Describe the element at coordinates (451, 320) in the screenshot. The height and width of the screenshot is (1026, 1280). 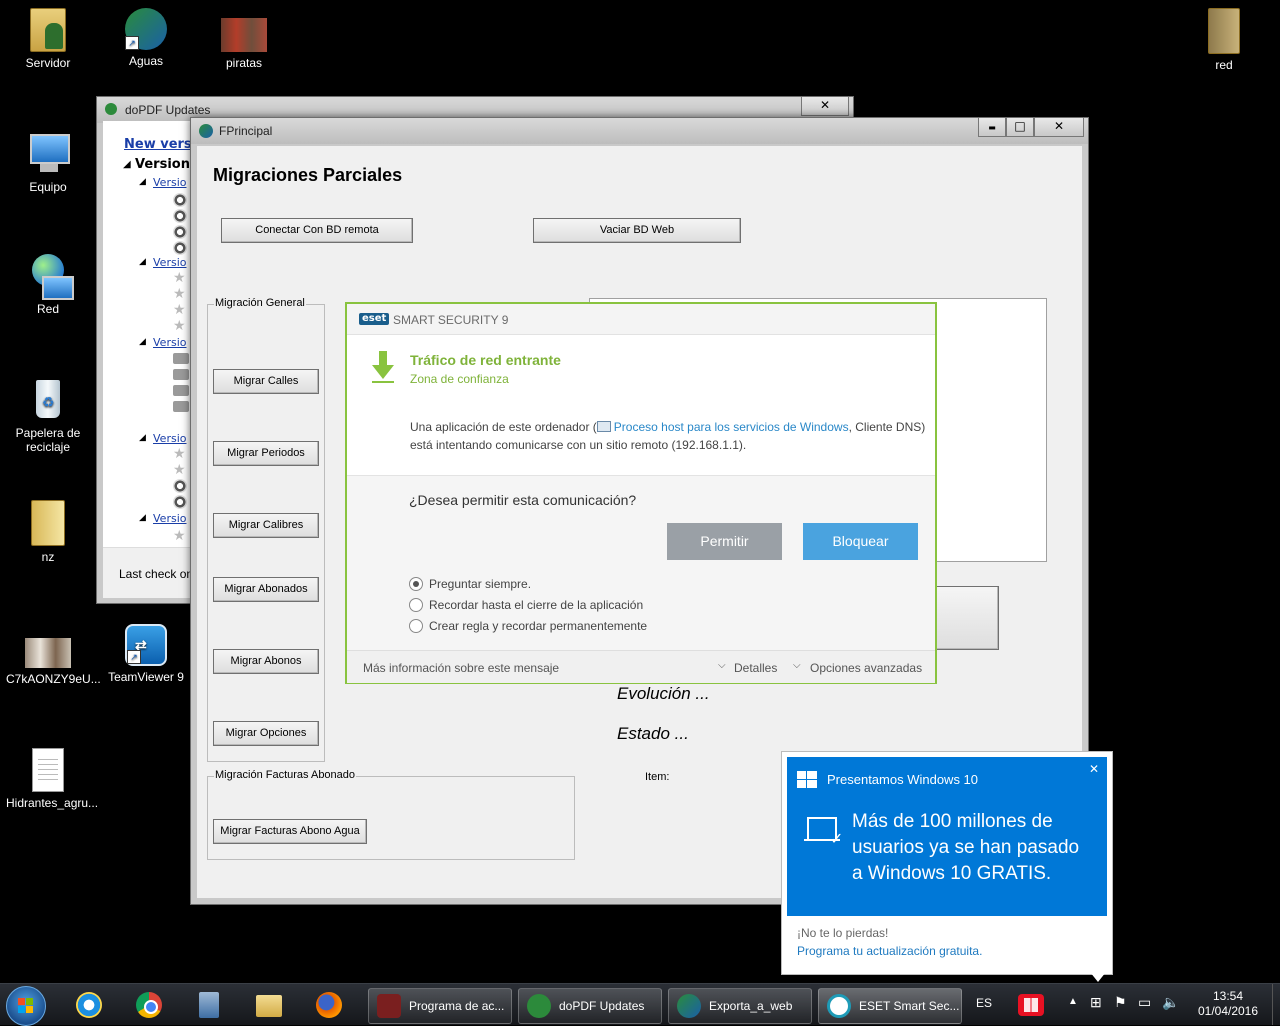
I see `eset-product-name: SMART SECURITY 9` at that location.